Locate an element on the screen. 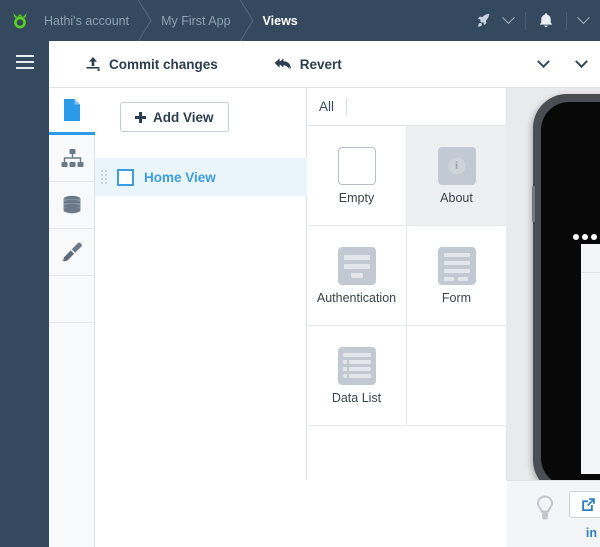  lightbulb-icon is located at coordinates (545, 507).